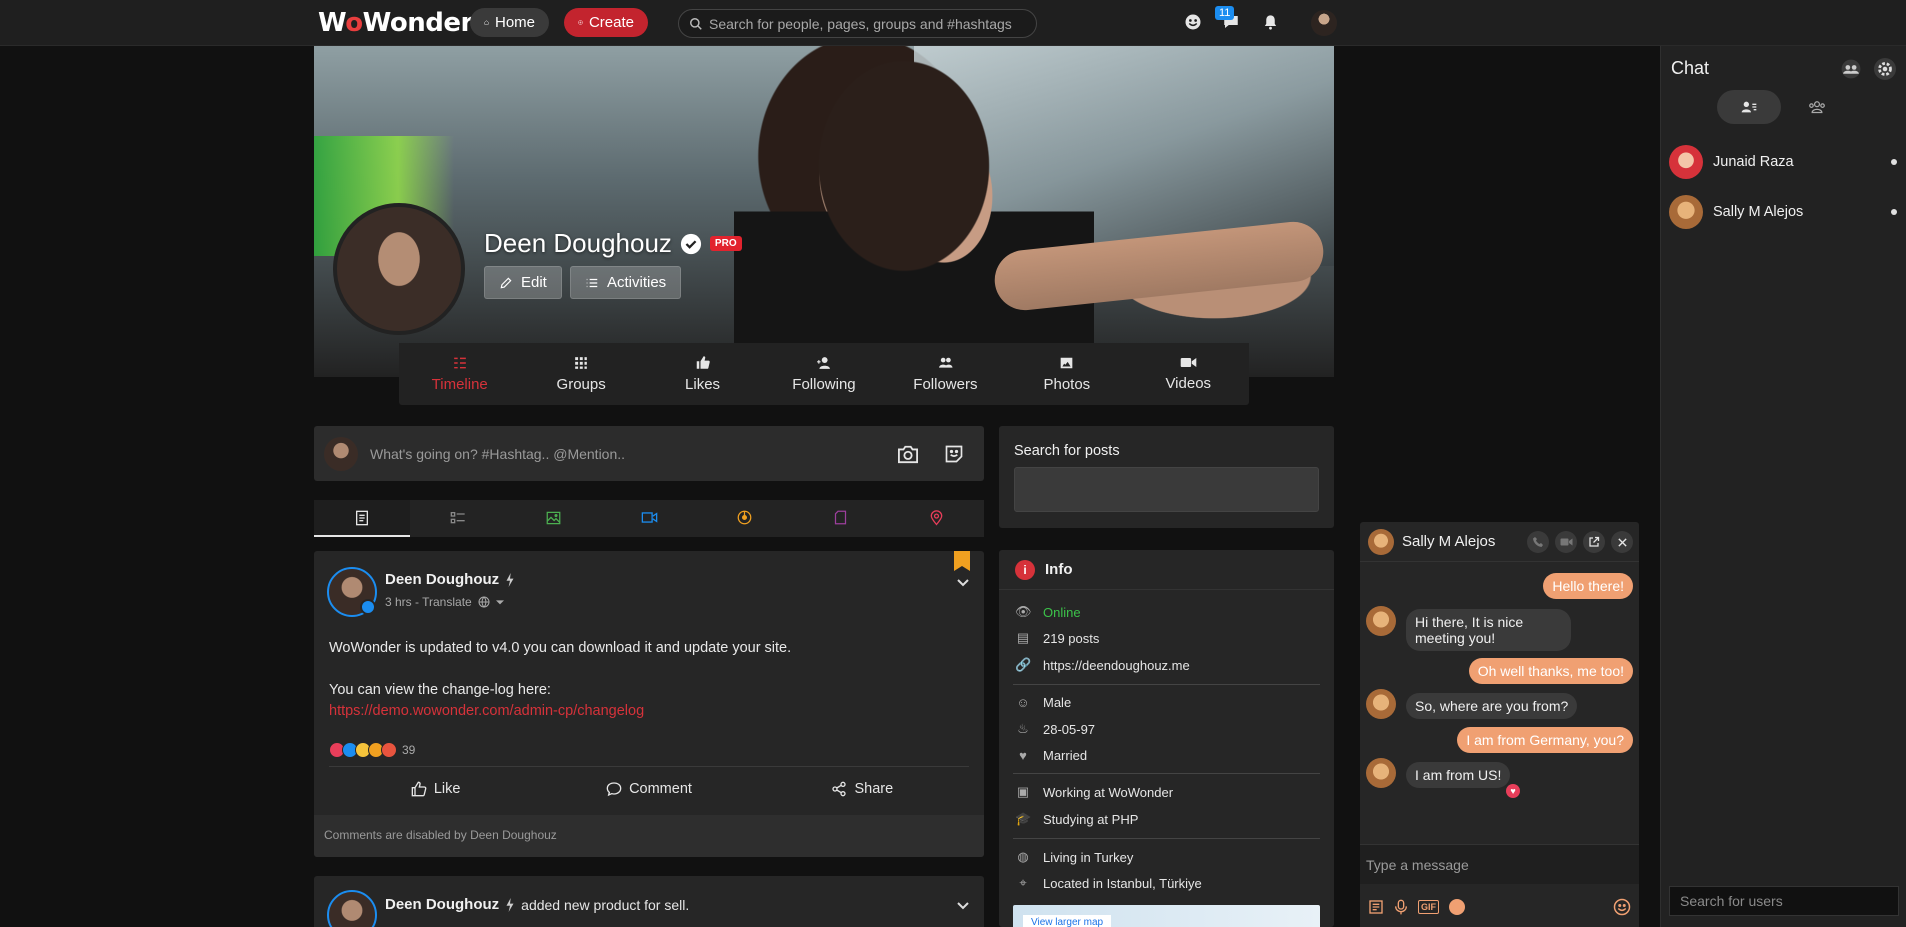  I want to click on filter-files, so click(841, 518).